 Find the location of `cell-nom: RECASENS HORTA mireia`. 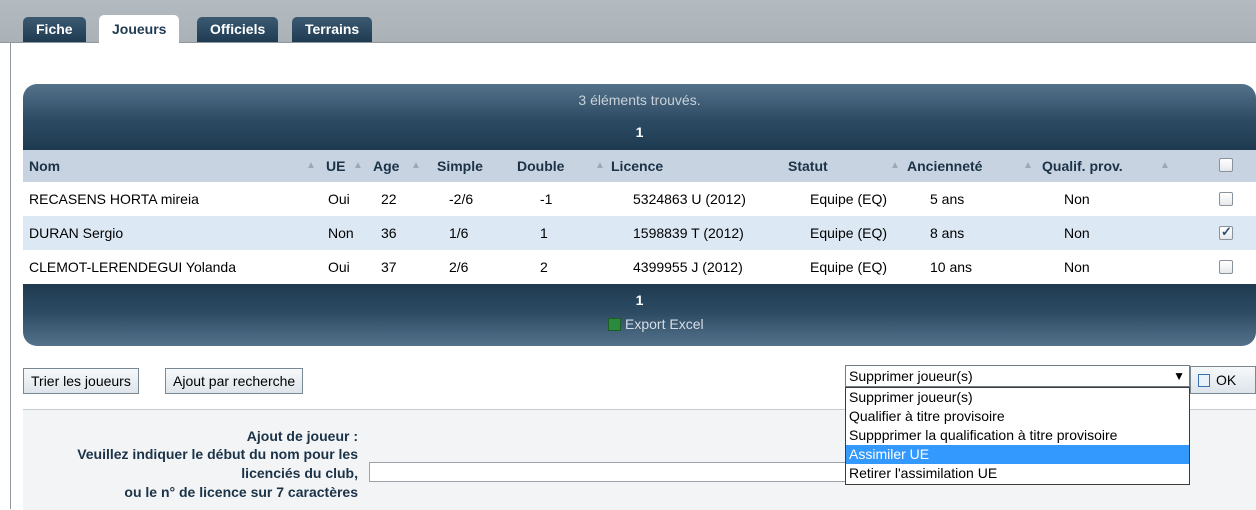

cell-nom: RECASENS HORTA mireia is located at coordinates (114, 199).